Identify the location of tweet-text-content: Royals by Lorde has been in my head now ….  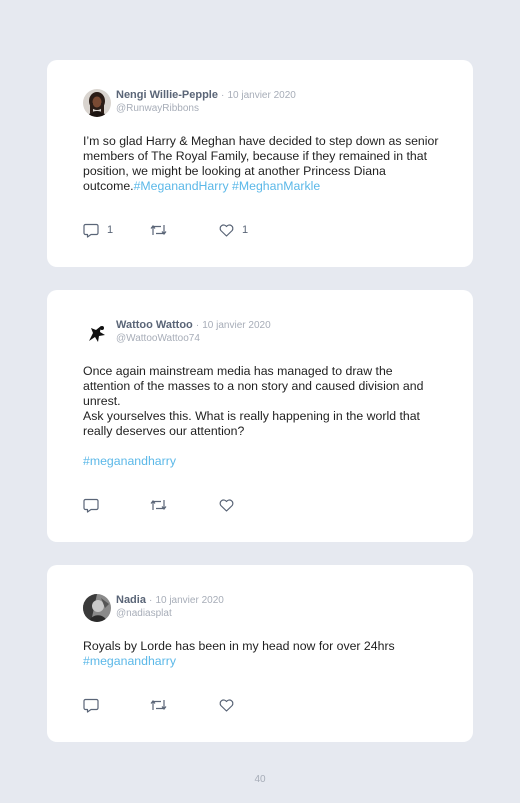
(239, 646).